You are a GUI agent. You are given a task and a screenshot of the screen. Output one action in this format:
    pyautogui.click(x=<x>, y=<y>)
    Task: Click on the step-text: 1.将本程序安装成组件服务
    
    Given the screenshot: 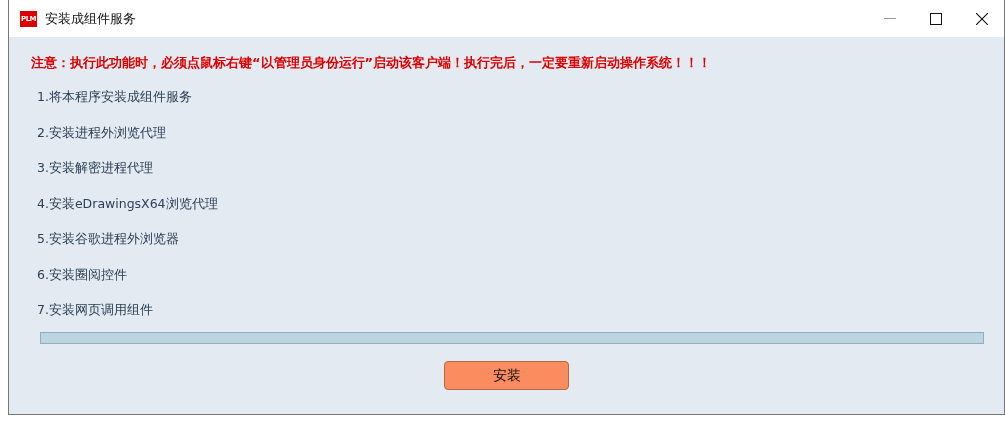 What is the action you would take?
    pyautogui.click(x=115, y=97)
    